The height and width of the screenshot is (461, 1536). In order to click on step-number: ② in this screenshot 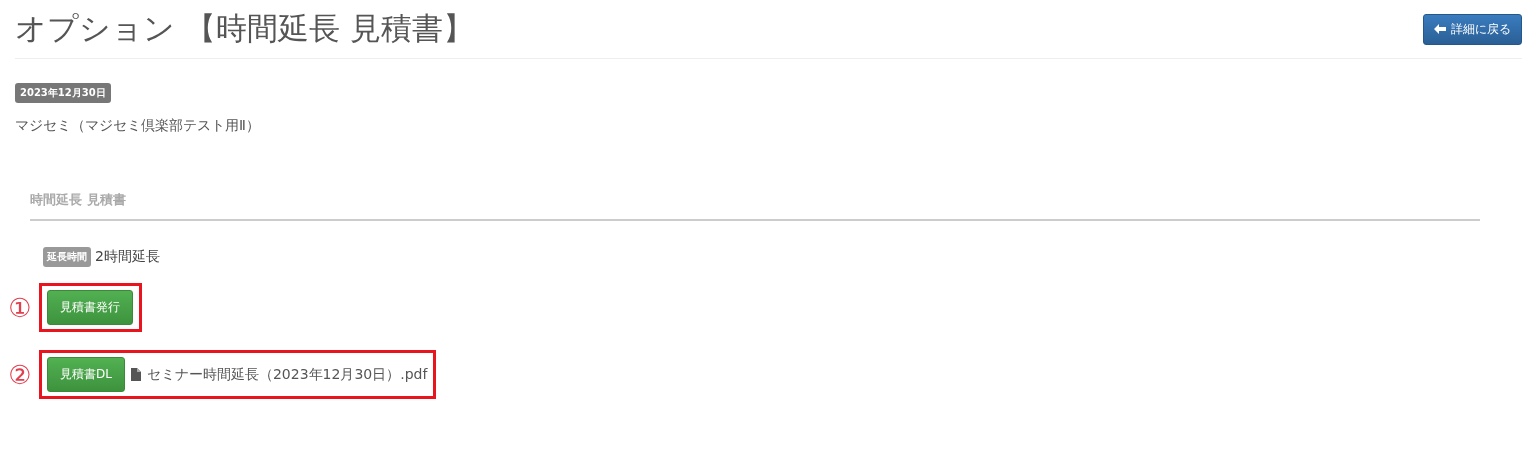, I will do `click(20, 374)`.